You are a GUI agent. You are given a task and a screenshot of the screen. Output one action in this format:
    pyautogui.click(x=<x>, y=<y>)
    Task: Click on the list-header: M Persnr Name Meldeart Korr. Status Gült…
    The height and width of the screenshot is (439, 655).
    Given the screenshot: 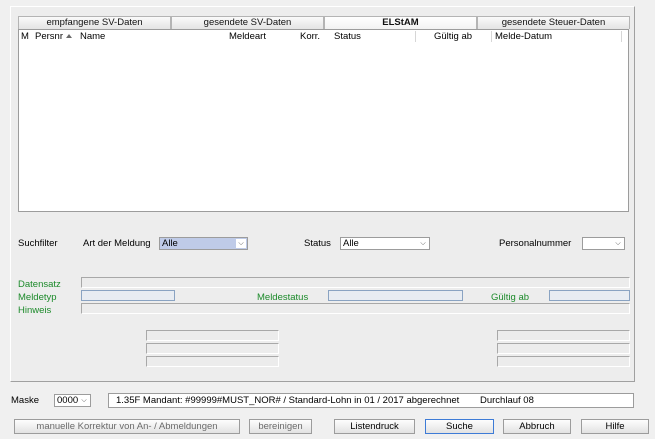 What is the action you would take?
    pyautogui.click(x=323, y=36)
    